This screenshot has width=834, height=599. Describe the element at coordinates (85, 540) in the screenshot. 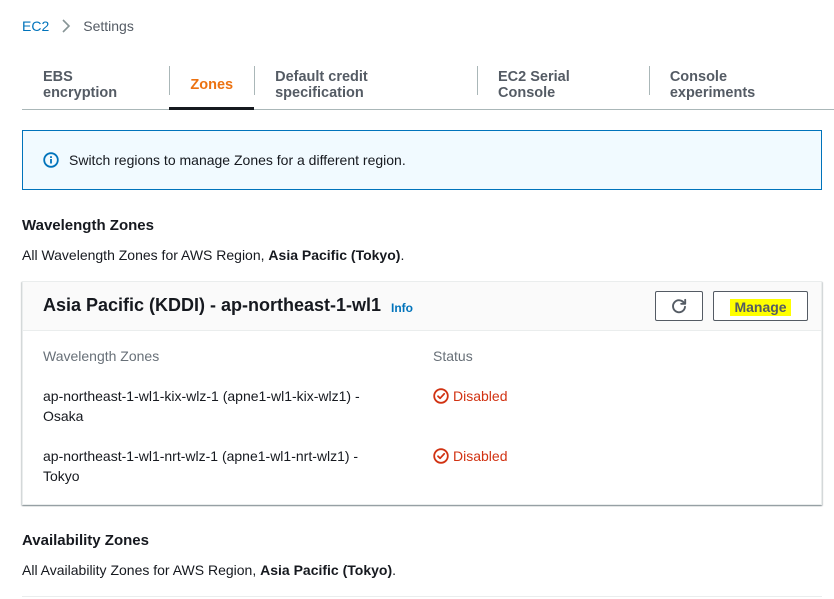

I see `availability-zones-heading: Availability Zones` at that location.